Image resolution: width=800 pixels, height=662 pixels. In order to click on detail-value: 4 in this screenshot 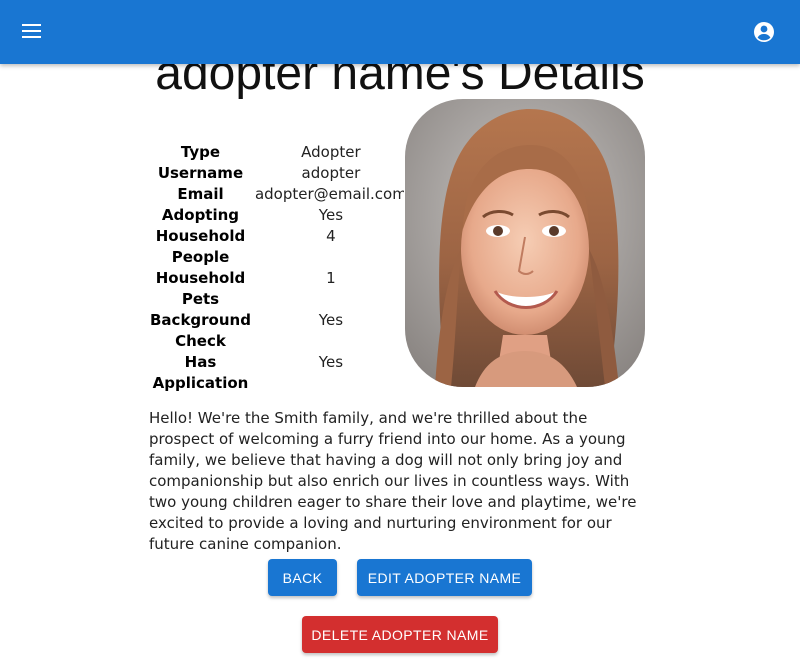, I will do `click(331, 236)`.